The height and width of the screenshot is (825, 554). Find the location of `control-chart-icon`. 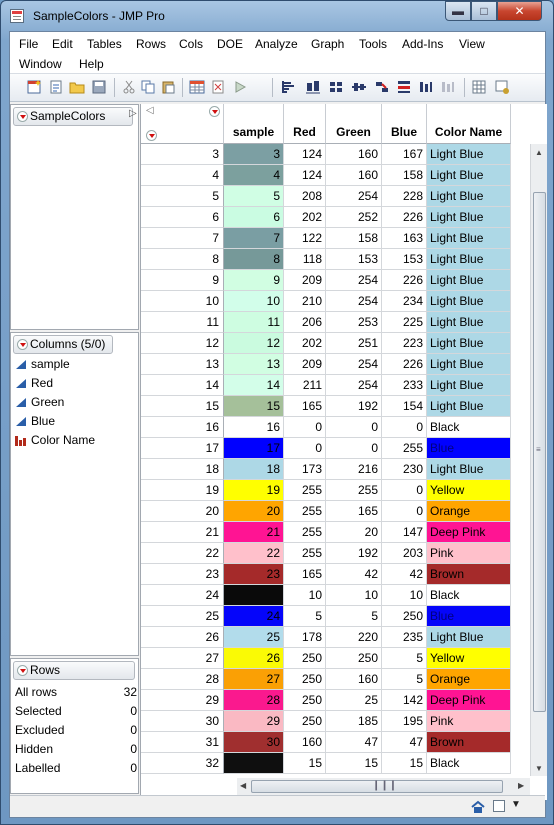

control-chart-icon is located at coordinates (359, 87).